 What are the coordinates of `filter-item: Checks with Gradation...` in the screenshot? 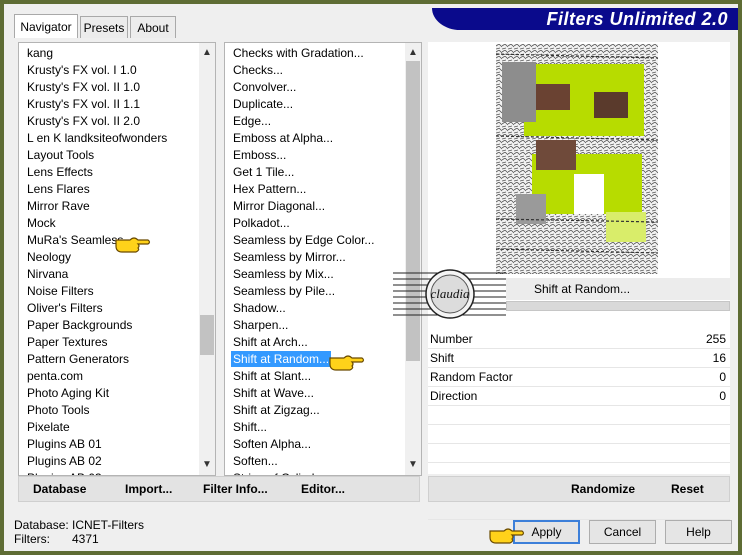 It's located at (314, 53).